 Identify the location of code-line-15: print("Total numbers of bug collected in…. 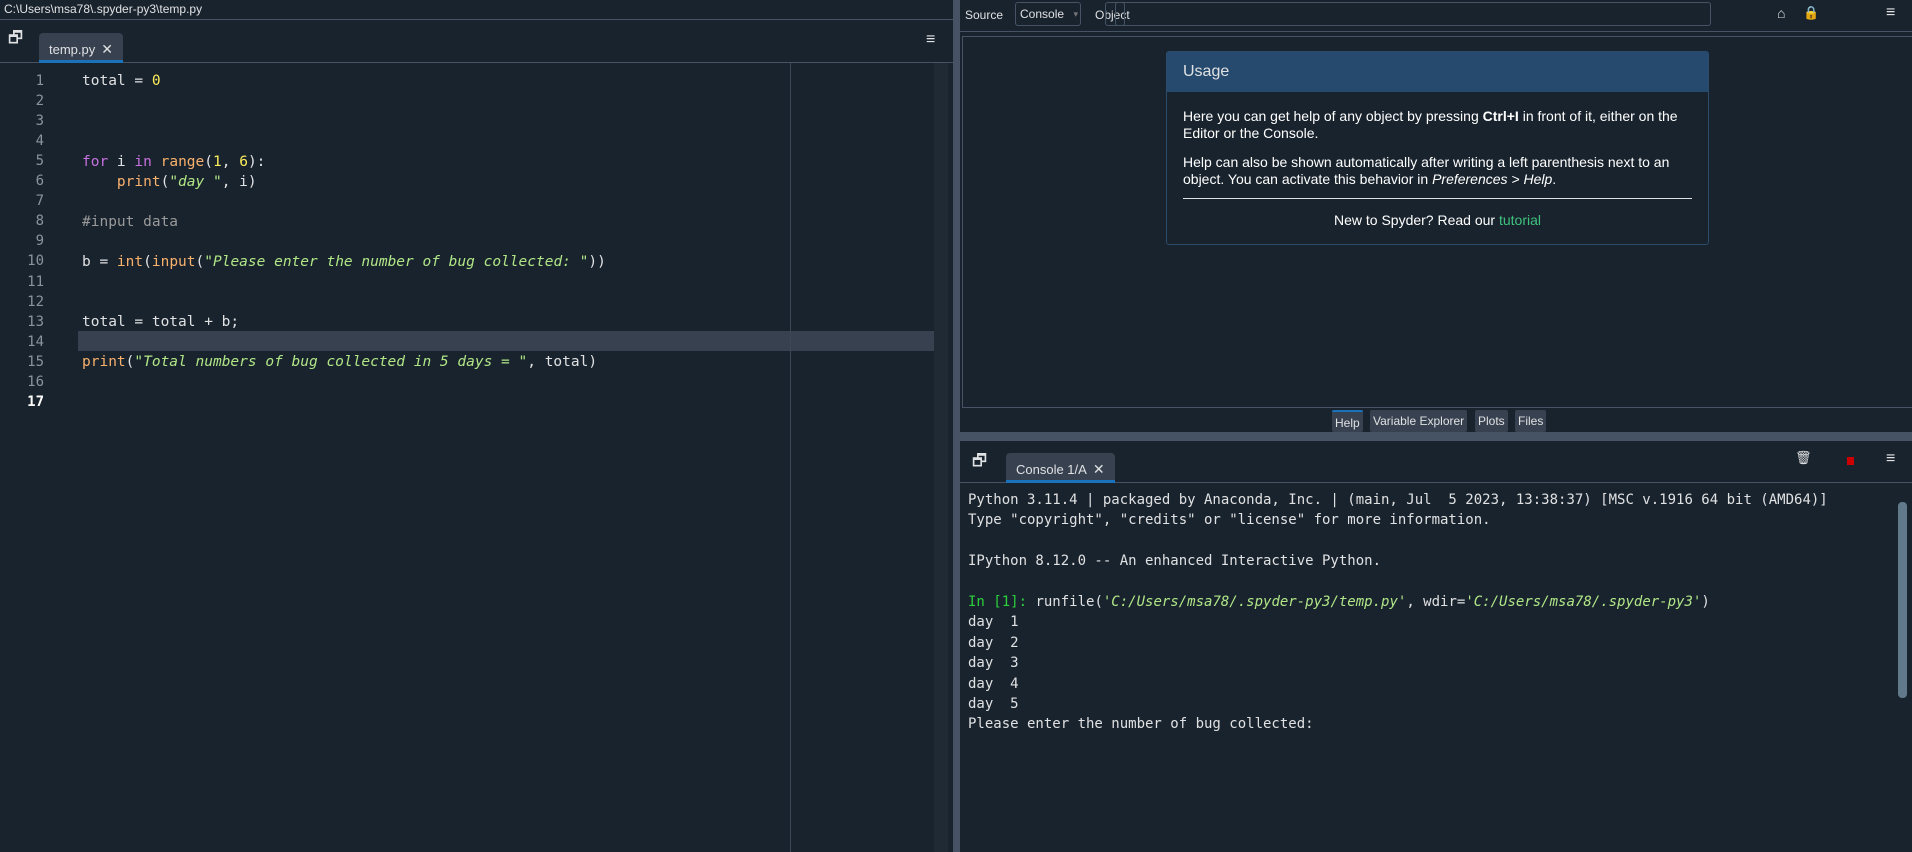
(340, 362).